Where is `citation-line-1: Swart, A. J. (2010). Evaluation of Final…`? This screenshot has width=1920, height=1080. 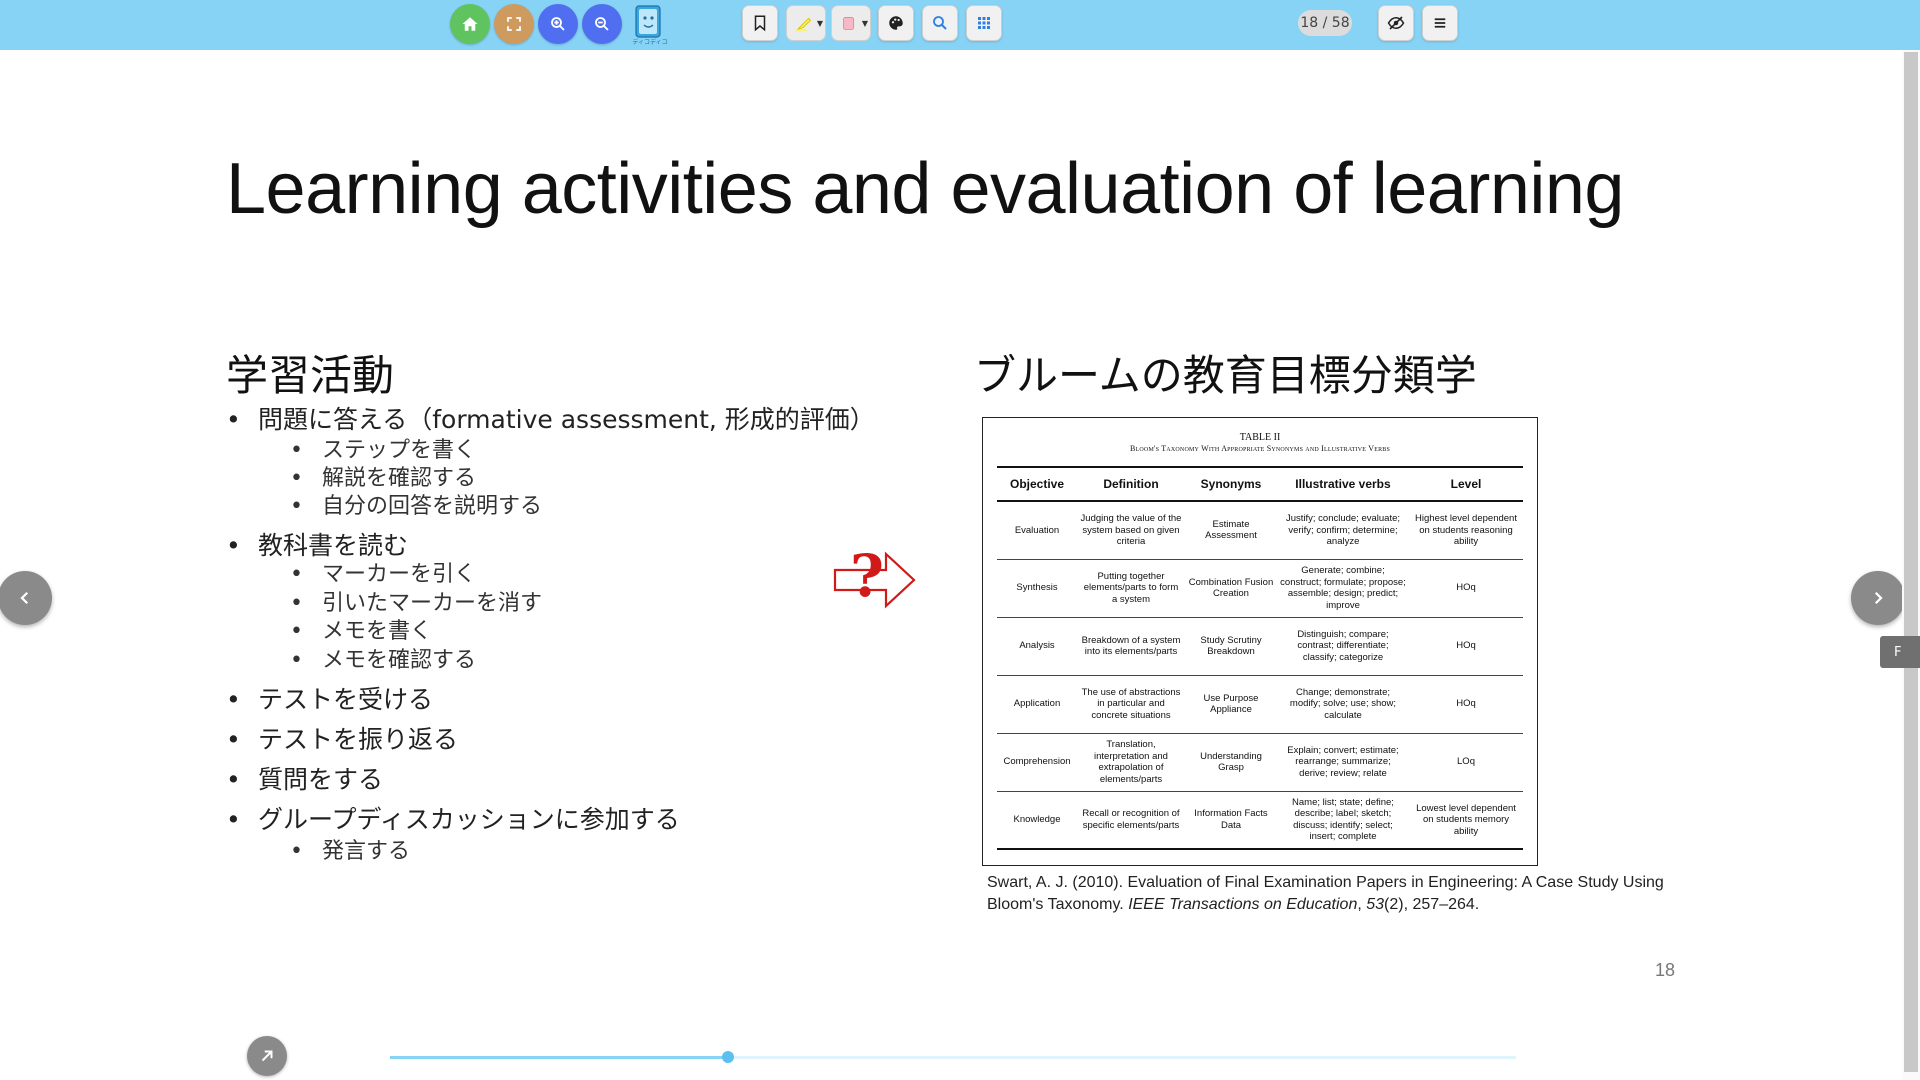 citation-line-1: Swart, A. J. (2010). Evaluation of Final… is located at coordinates (1325, 882).